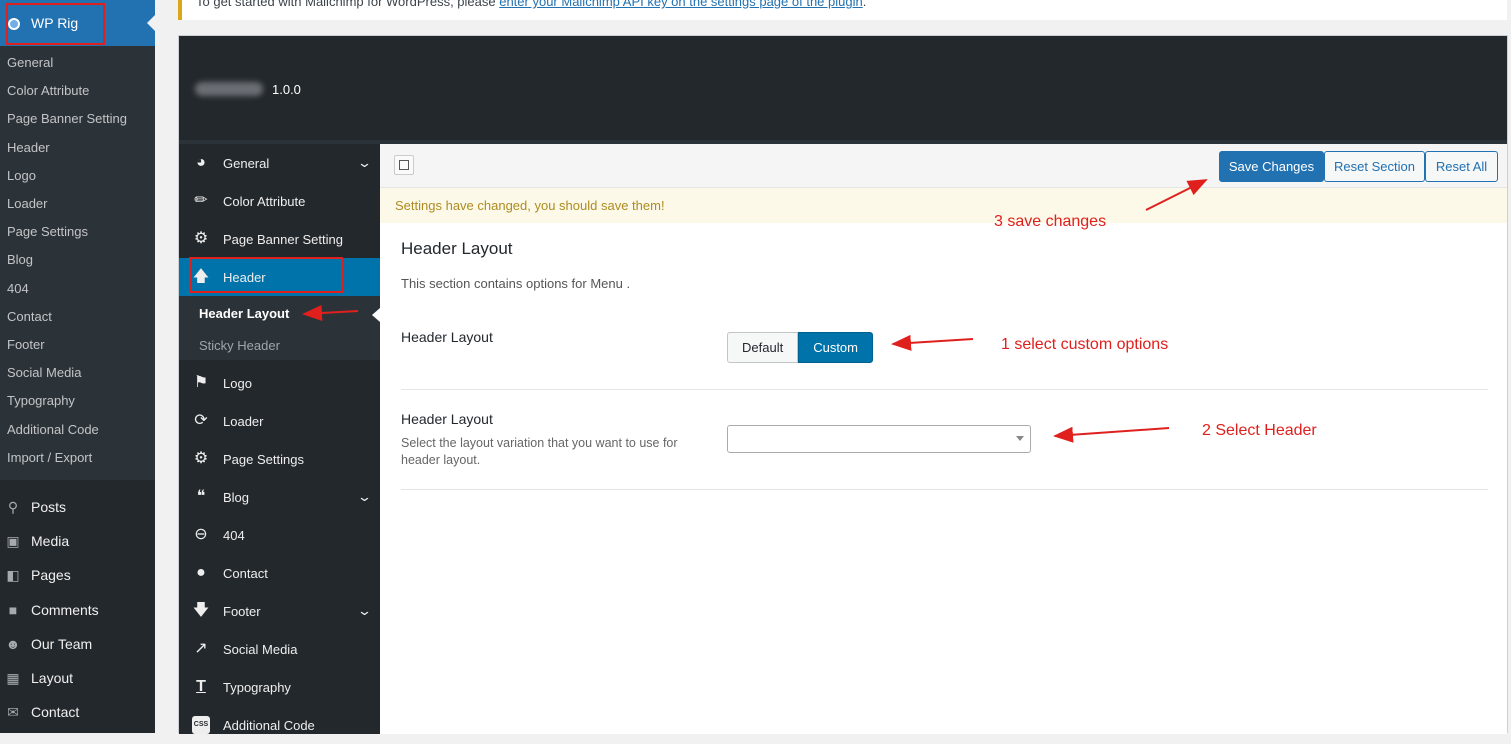 The width and height of the screenshot is (1511, 744). Describe the element at coordinates (67, 118) in the screenshot. I see `submenu-page-banner-setting: Page Banner Setting` at that location.